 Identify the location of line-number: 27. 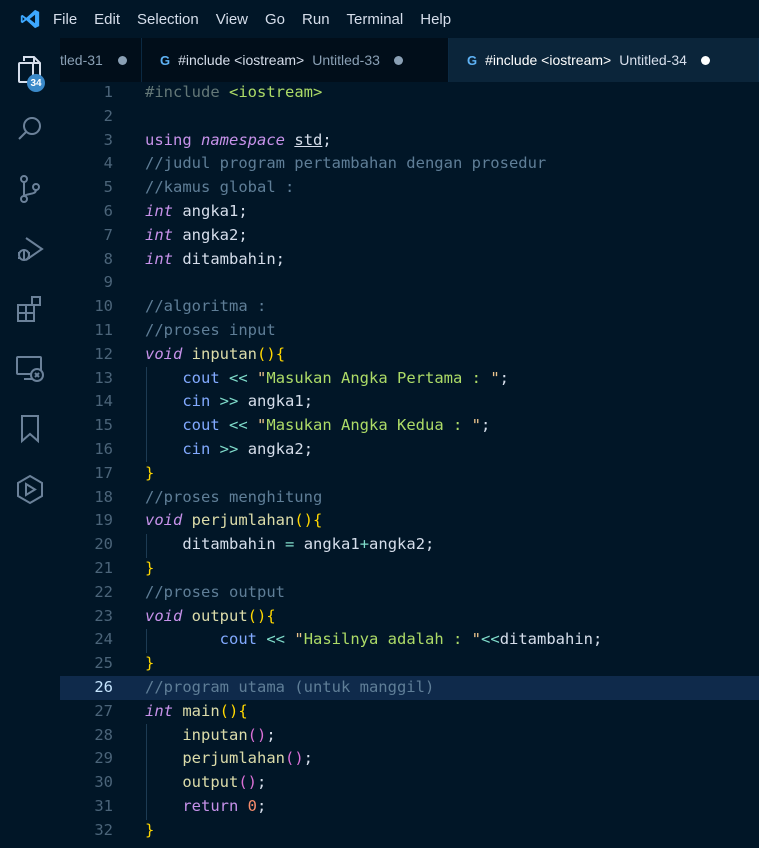
(103, 710).